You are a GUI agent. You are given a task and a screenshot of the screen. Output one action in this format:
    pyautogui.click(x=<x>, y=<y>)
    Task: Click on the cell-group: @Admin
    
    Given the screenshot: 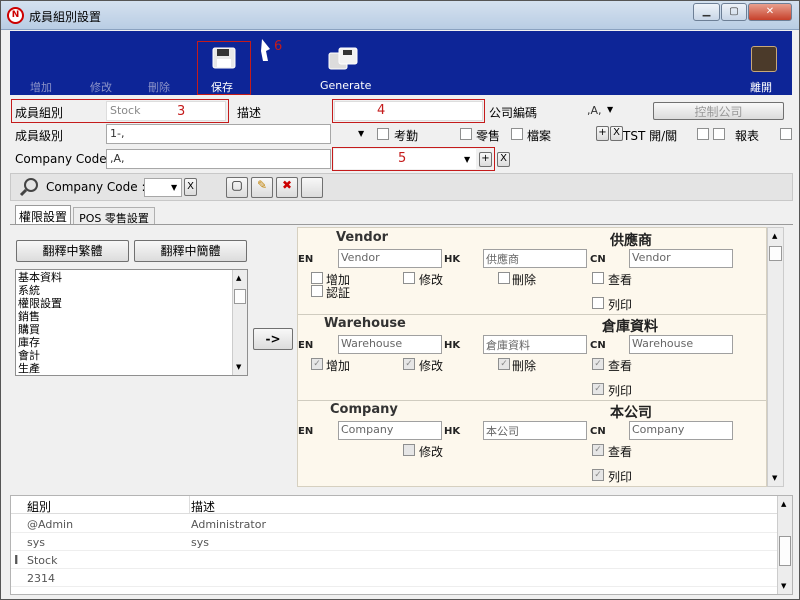 What is the action you would take?
    pyautogui.click(x=50, y=524)
    